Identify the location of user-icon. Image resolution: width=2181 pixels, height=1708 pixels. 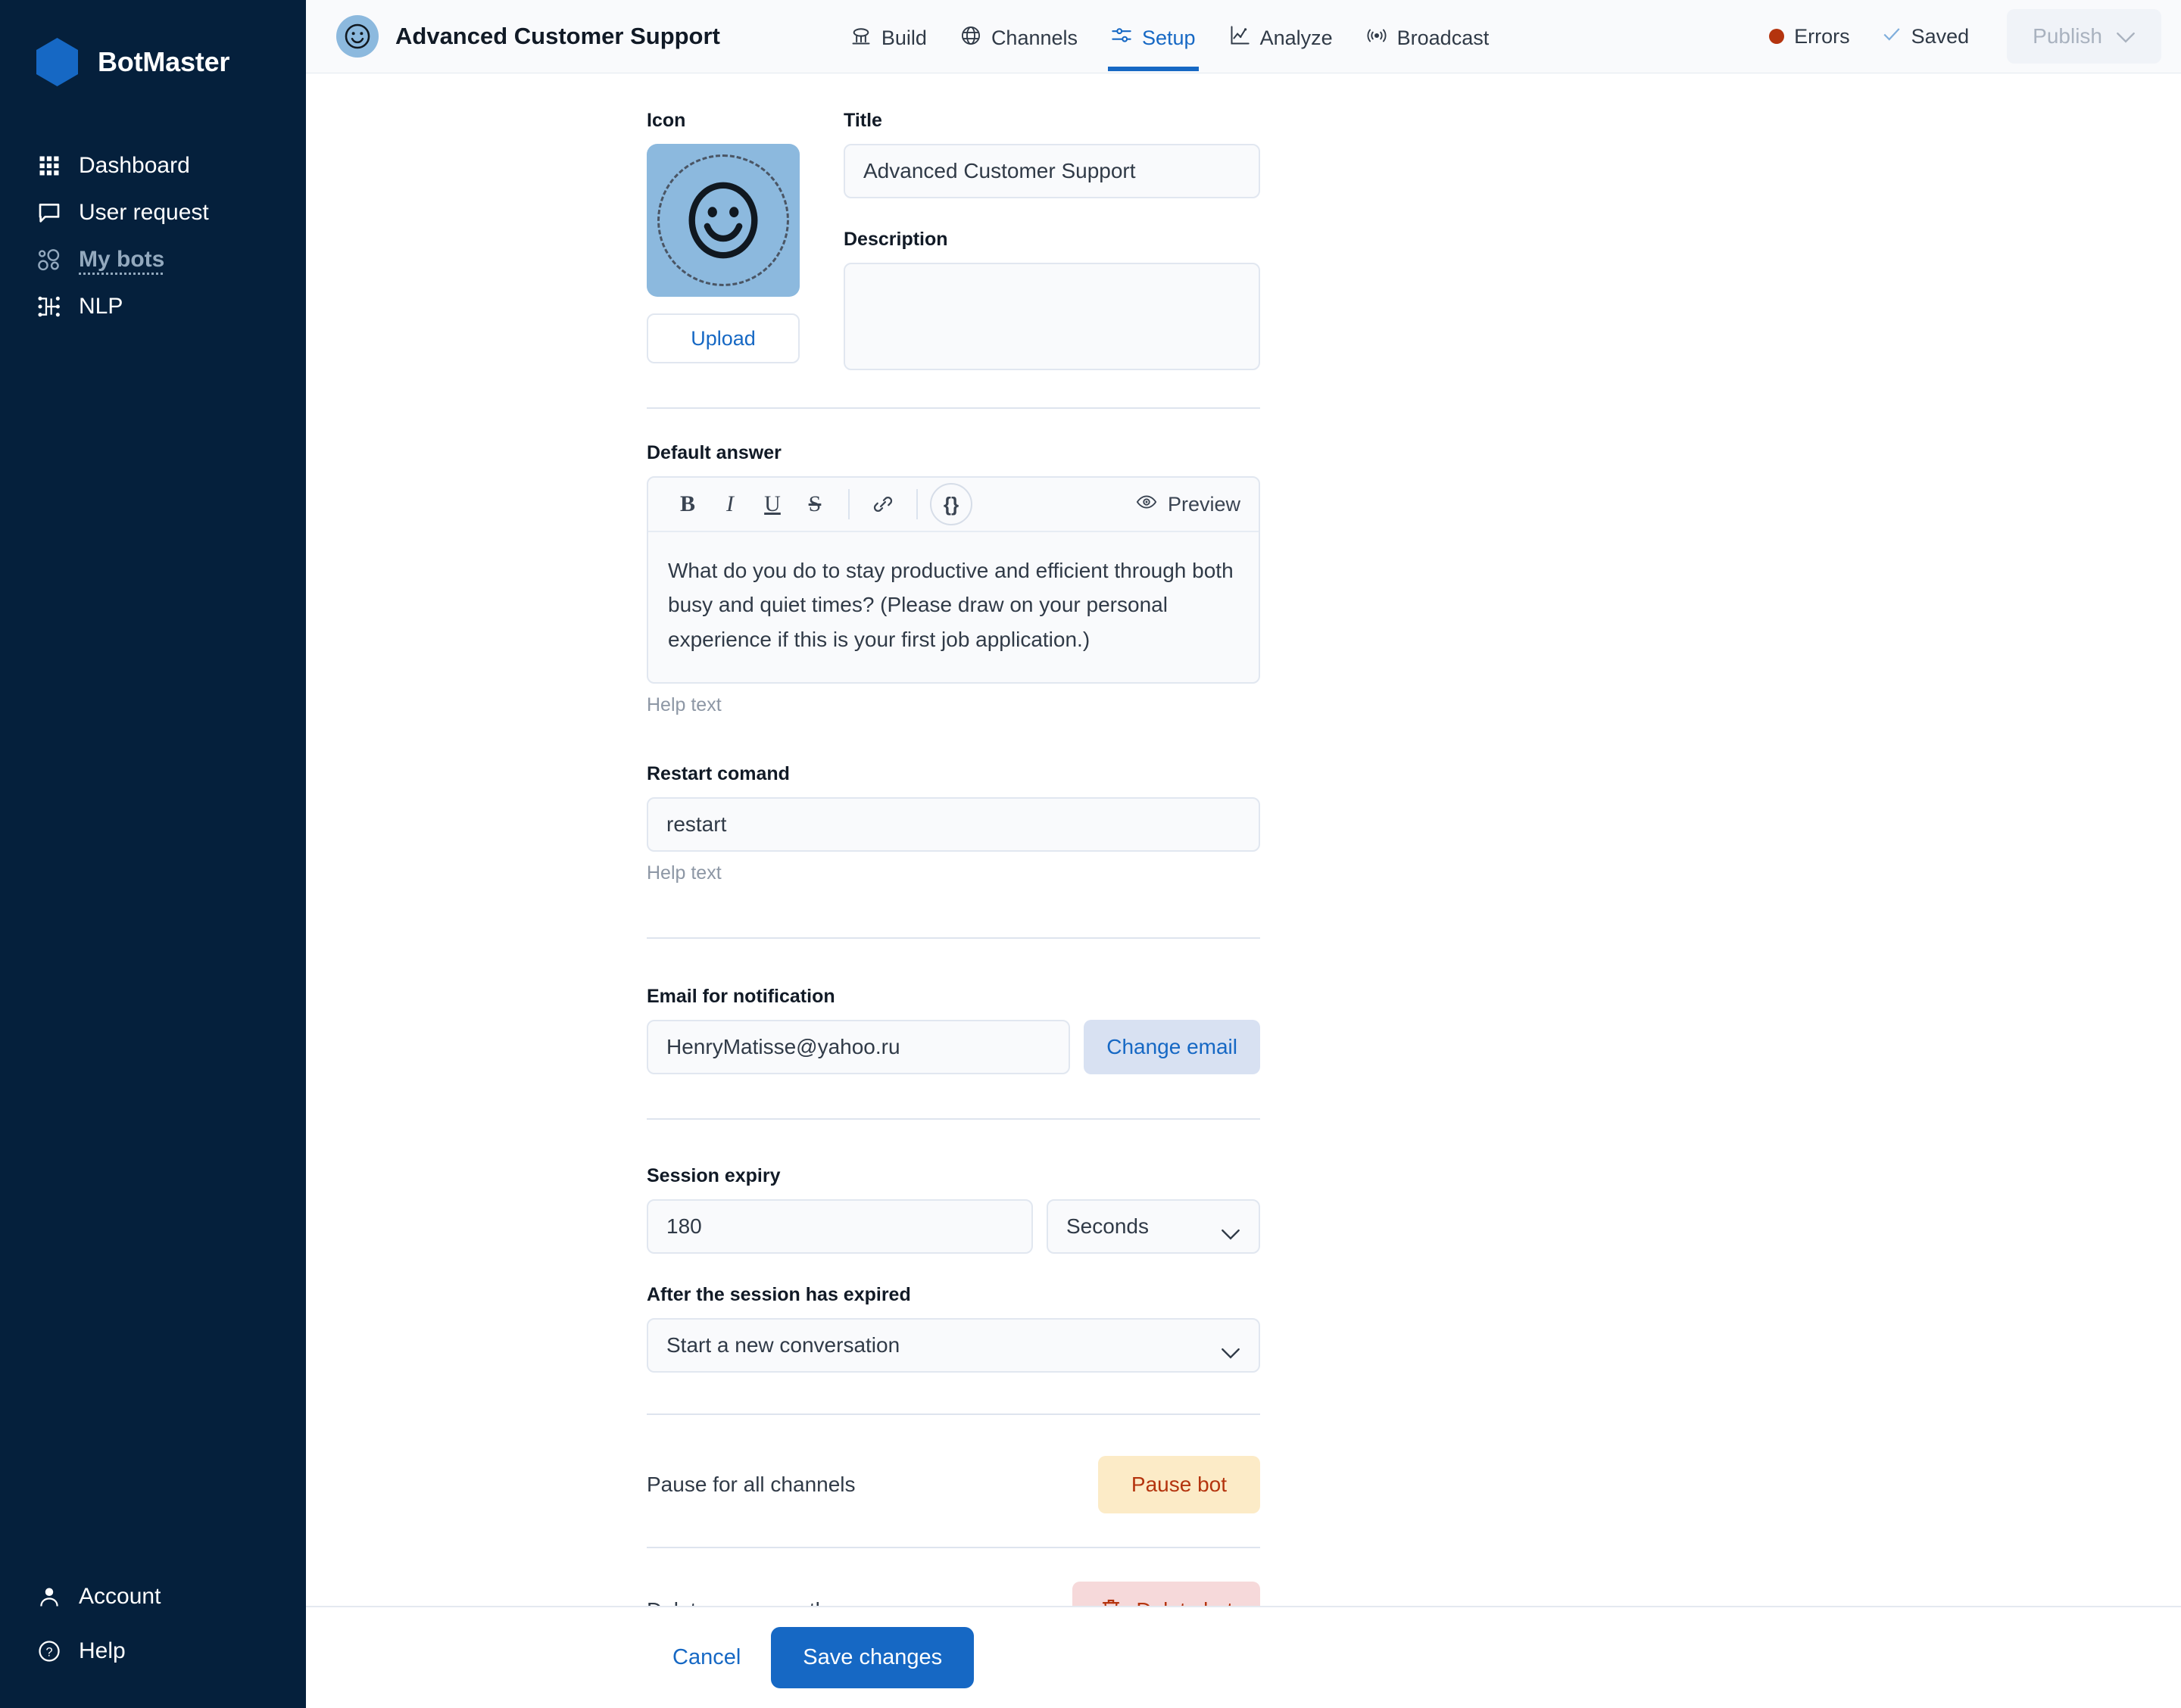
(49, 1597).